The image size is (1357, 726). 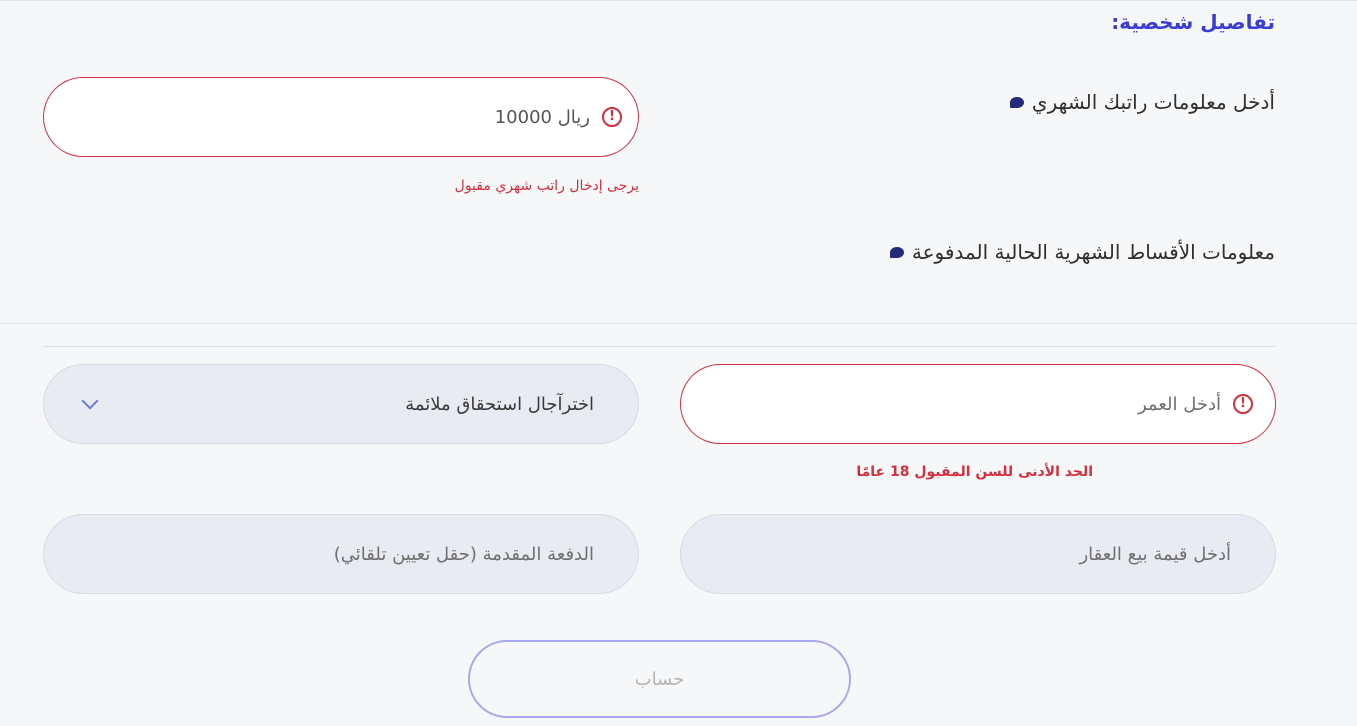 I want to click on salary-label-row: أدخل معلومات راتبك الشهري, so click(x=1142, y=102).